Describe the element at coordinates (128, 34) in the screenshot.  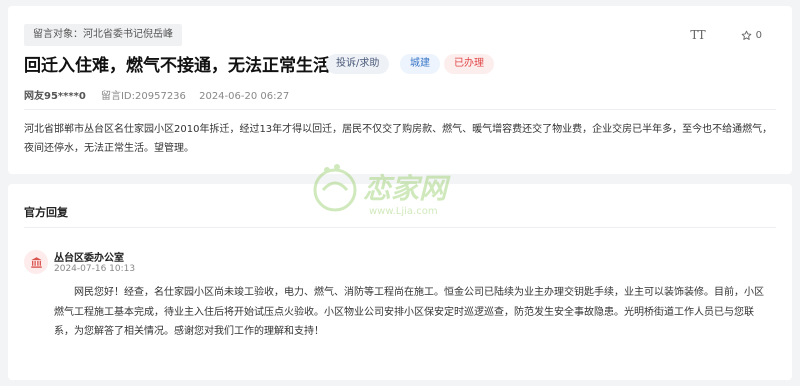
I see `target-name: 河北省委书记倪岳峰` at that location.